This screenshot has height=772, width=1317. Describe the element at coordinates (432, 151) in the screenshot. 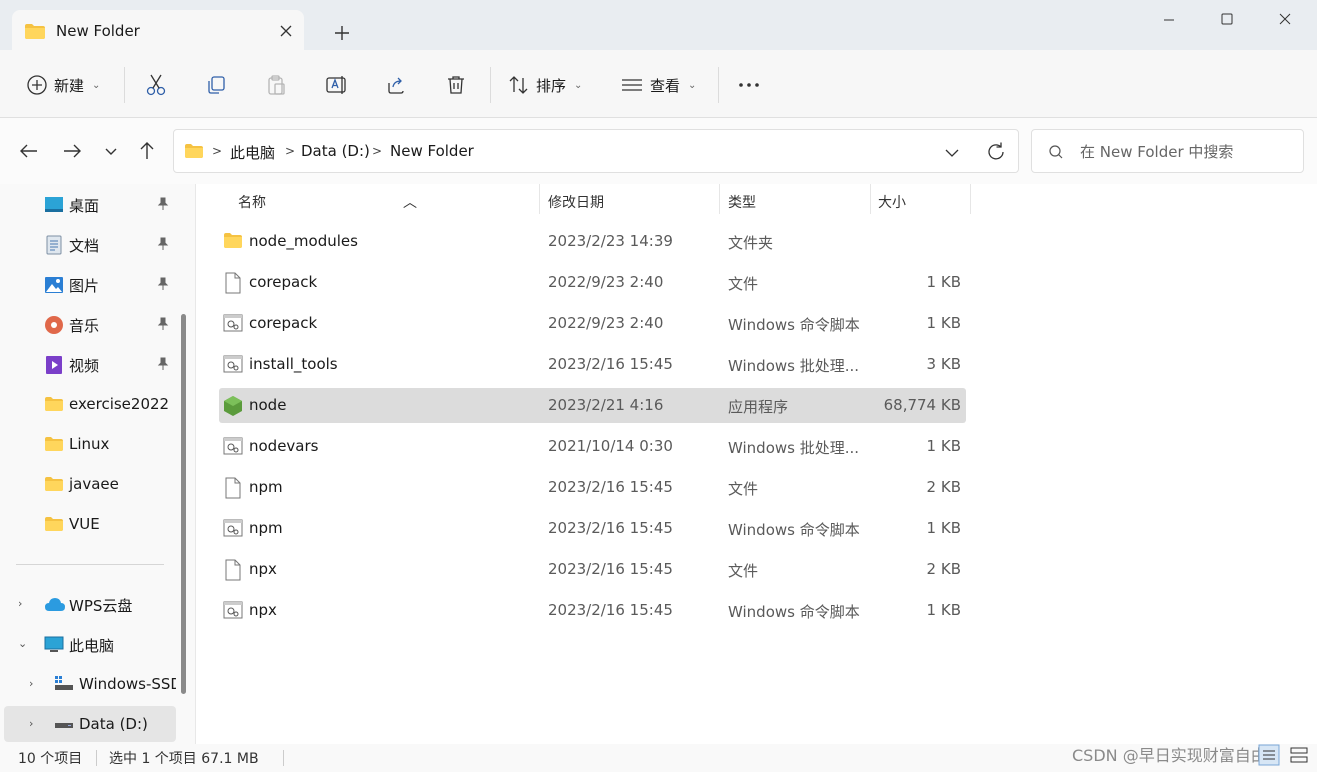

I see `breadcrumb-new-folder: New Folder` at that location.